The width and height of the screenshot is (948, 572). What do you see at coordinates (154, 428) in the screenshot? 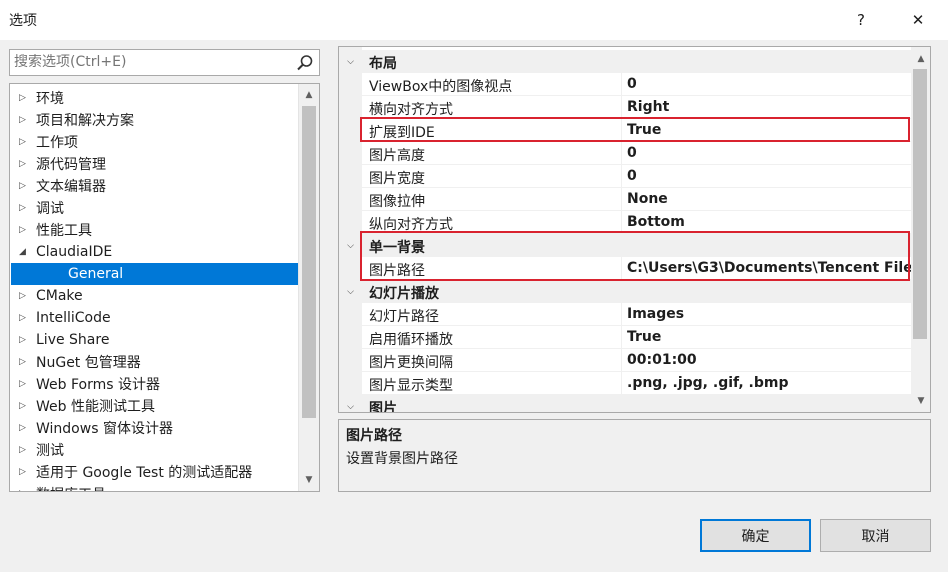
I see `tree-item: ▷ Windows 窗体设计器` at bounding box center [154, 428].